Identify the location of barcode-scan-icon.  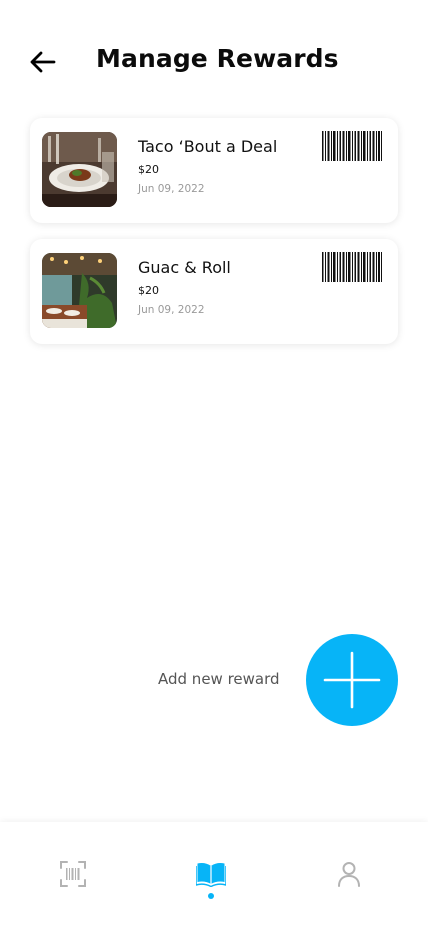
(73, 874).